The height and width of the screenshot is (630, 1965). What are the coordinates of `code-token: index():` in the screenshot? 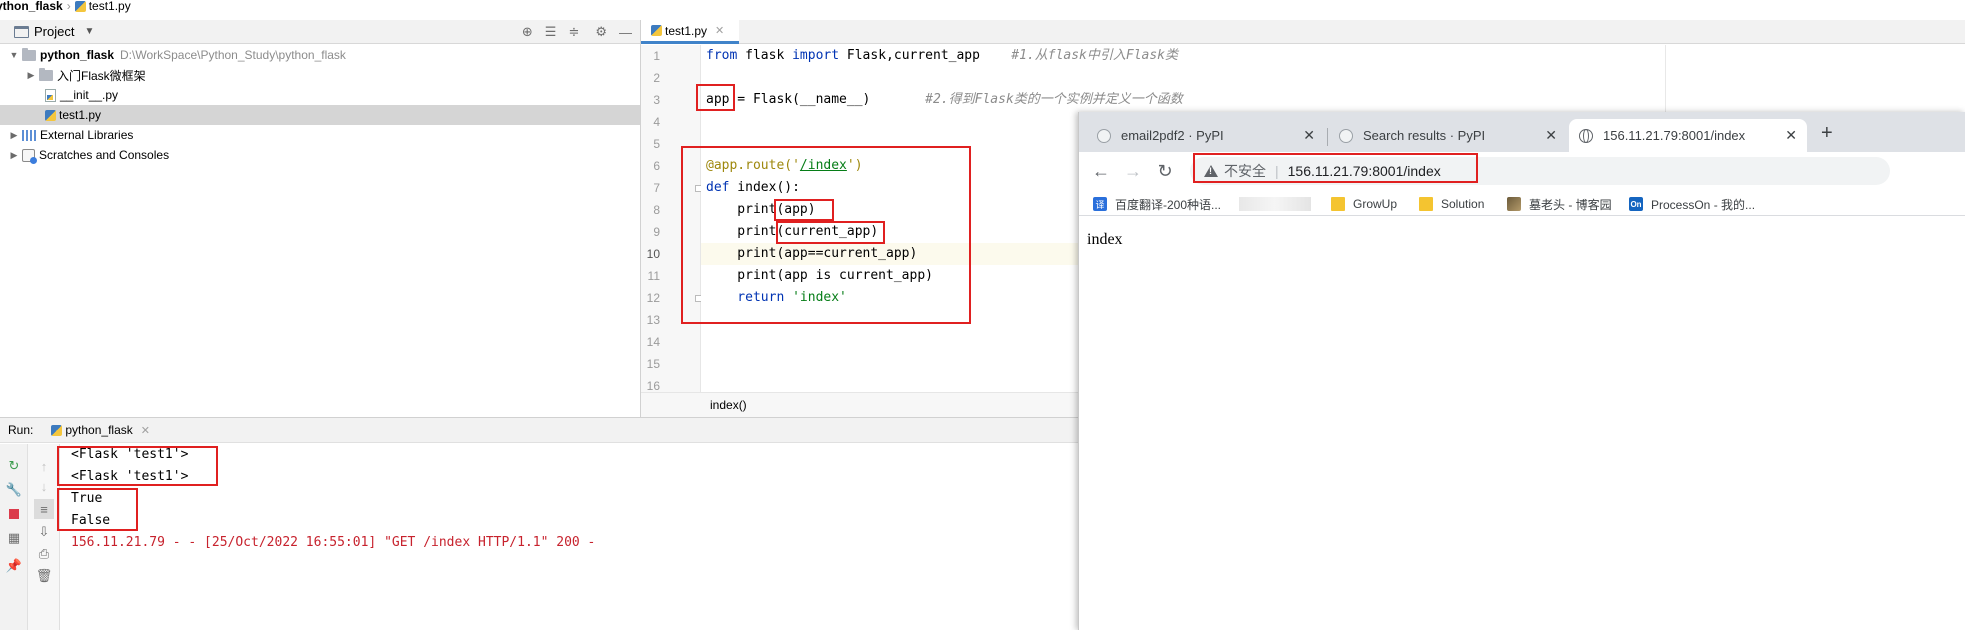 It's located at (764, 187).